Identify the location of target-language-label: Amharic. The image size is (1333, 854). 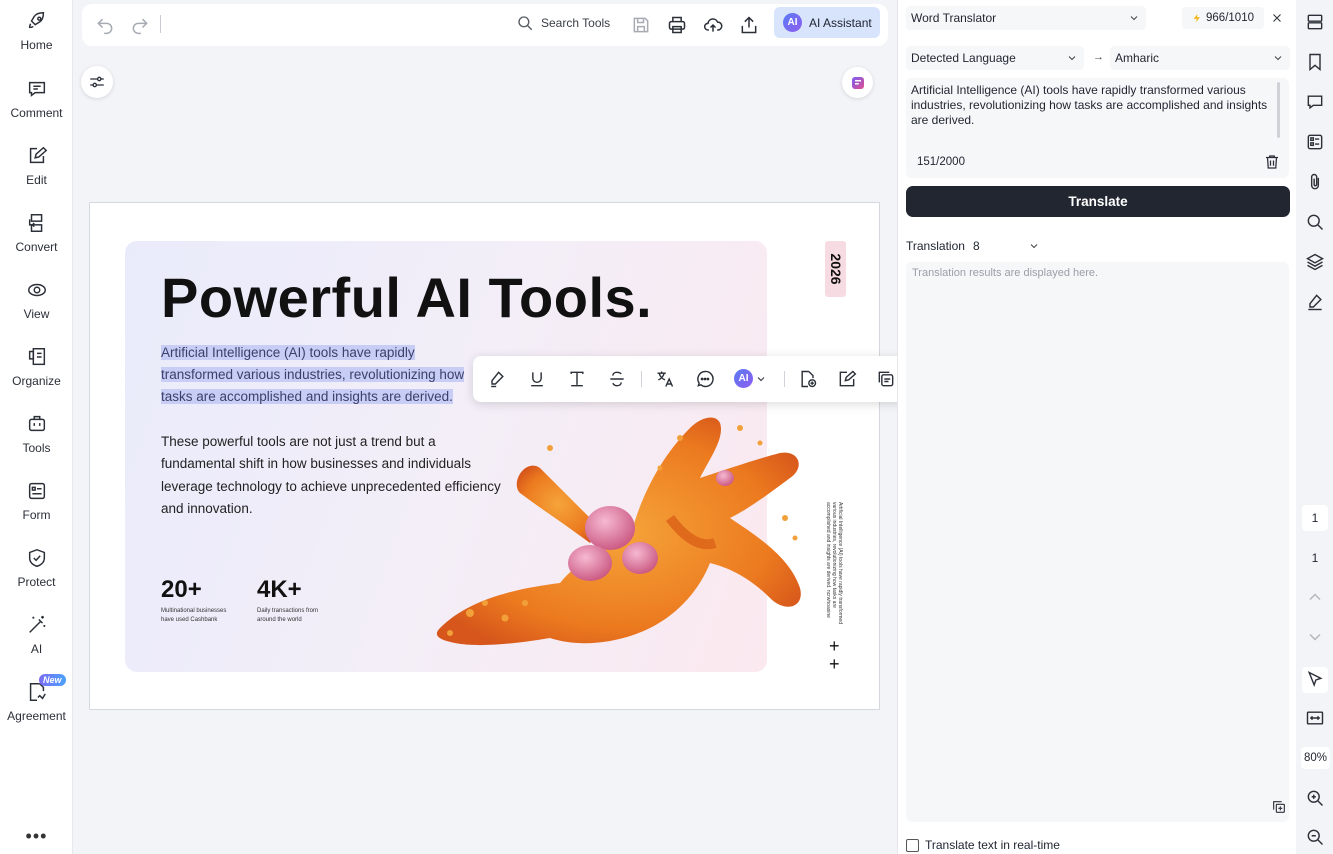
(1137, 58).